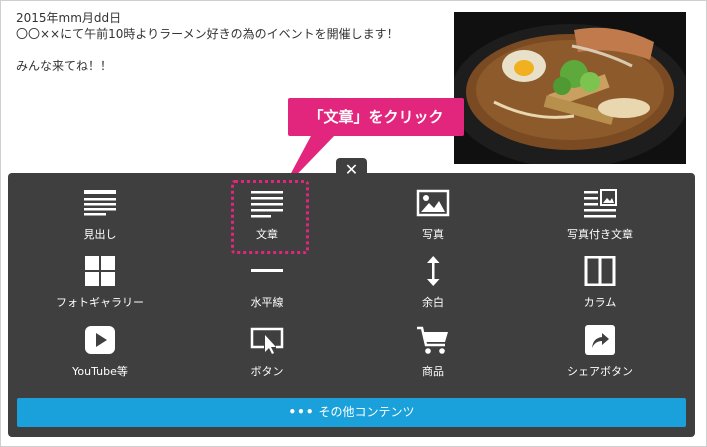 This screenshot has width=707, height=447. Describe the element at coordinates (267, 283) in the screenshot. I see `item-horizontal-line: 水平線` at that location.